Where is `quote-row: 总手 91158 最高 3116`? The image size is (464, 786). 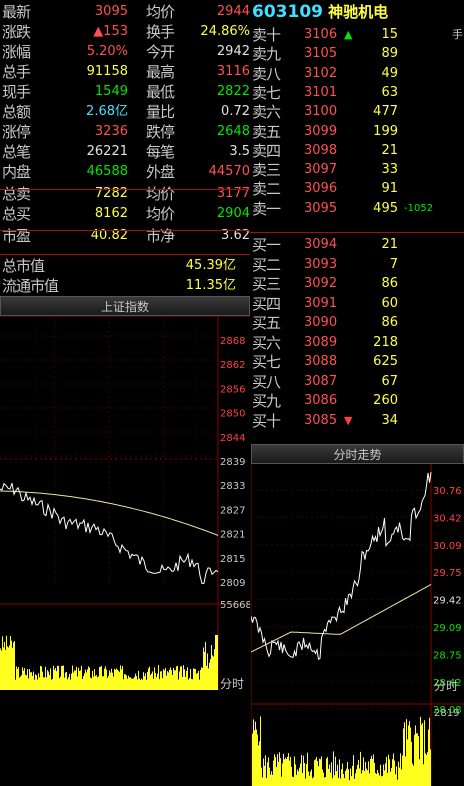 quote-row: 总手 91158 最高 3116 is located at coordinates (125, 72).